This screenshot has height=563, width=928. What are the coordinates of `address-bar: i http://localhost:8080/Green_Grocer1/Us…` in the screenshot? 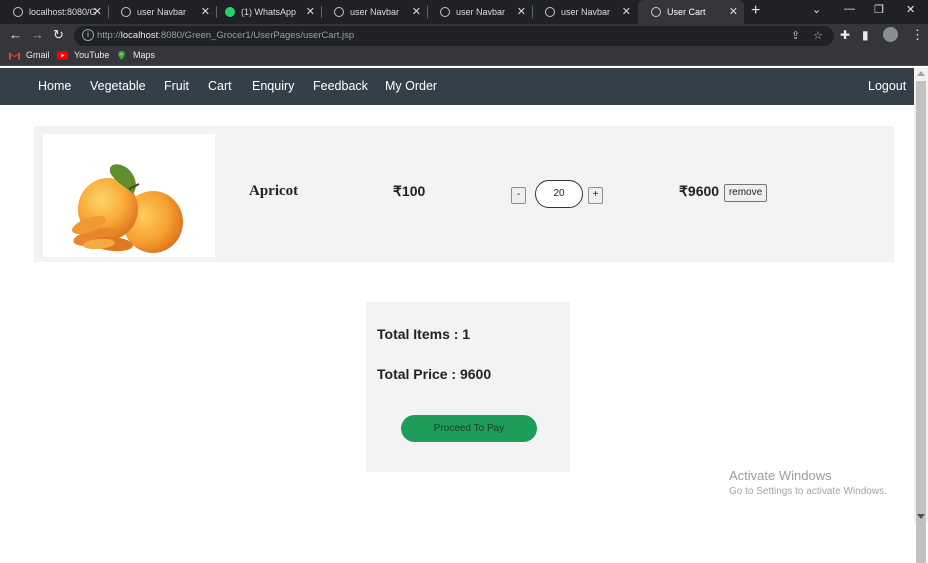 It's located at (454, 36).